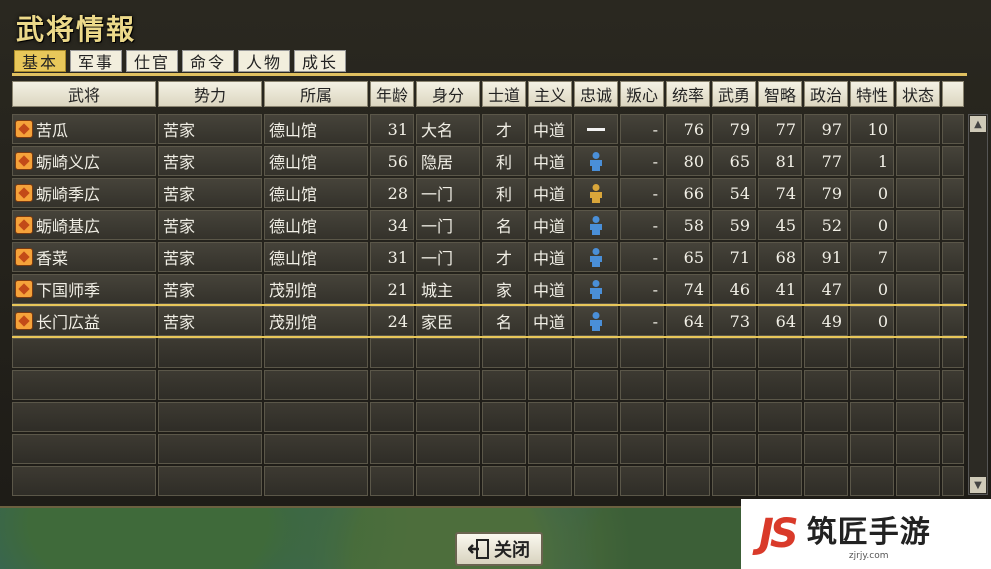  I want to click on column-header-officer: 武将, so click(84, 94).